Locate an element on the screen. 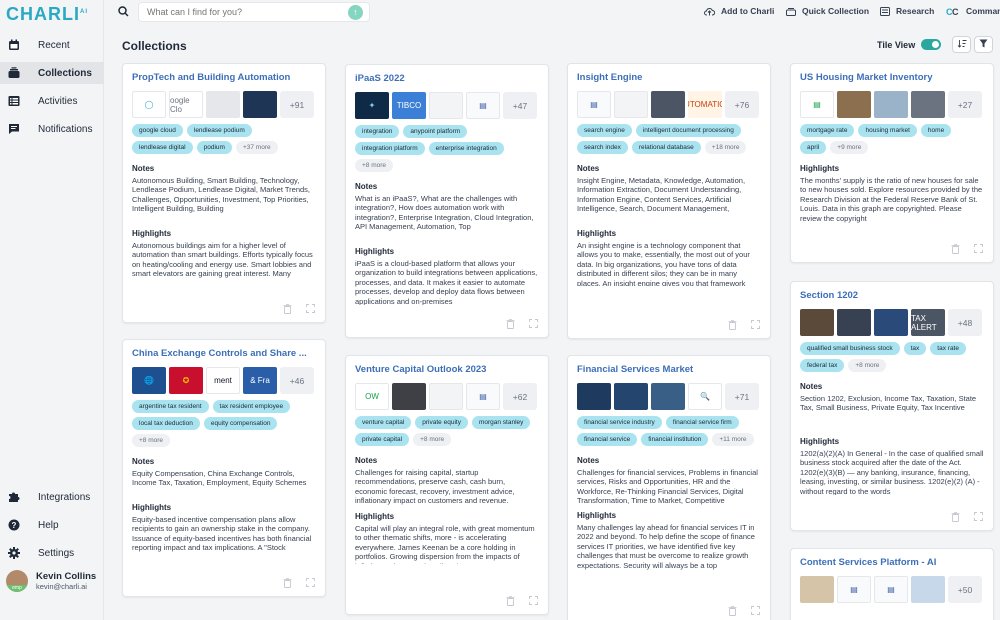 This screenshot has width=1000, height=620. keyword-tag: private equity is located at coordinates (441, 422).